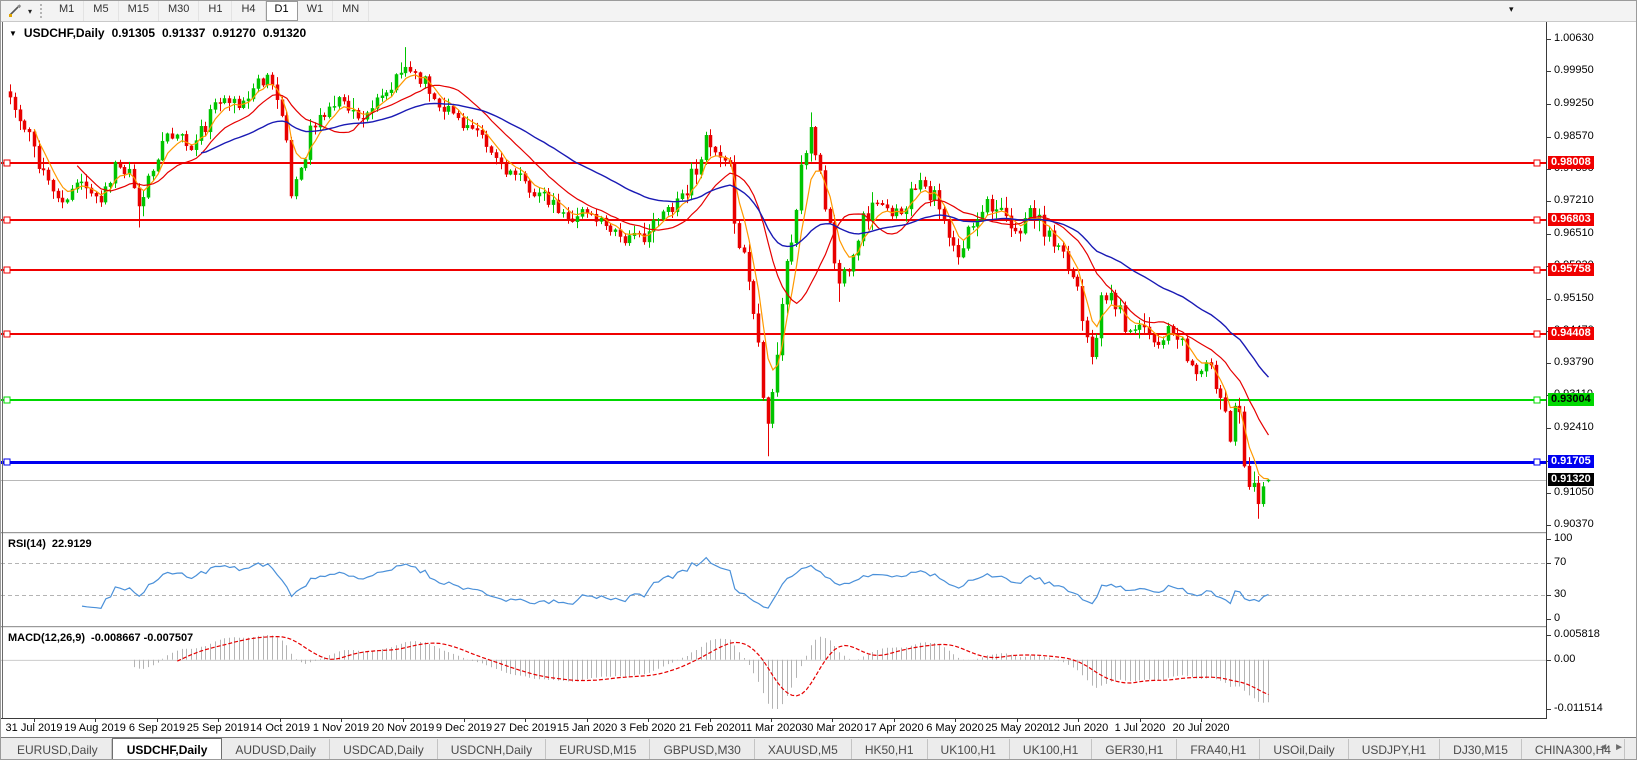 The image size is (1637, 760). I want to click on hline-0.91705, so click(773, 462).